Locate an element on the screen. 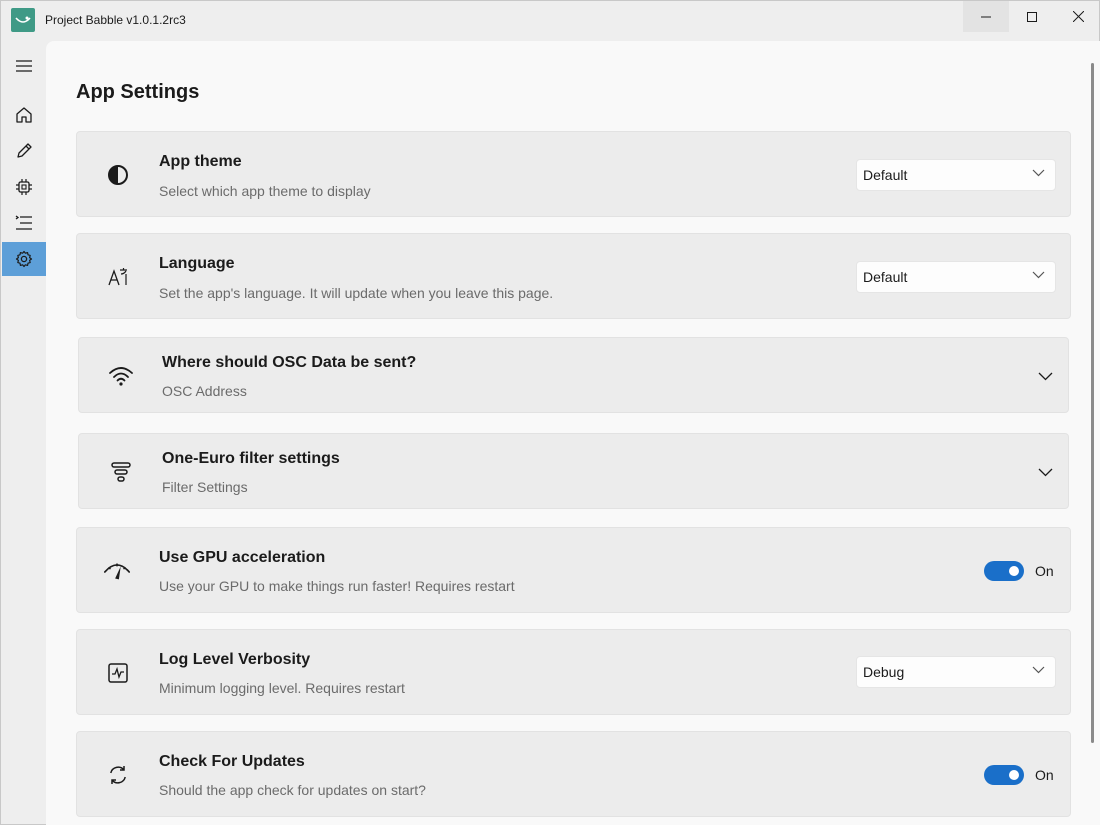 This screenshot has height=825, width=1100. setting-title: Use GPU acceleration is located at coordinates (242, 557).